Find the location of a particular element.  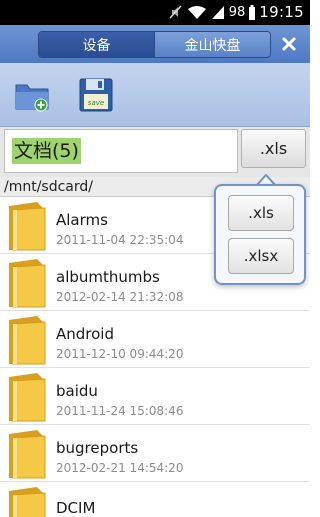

location-tabs: 设备 金山快盘 is located at coordinates (154, 44).